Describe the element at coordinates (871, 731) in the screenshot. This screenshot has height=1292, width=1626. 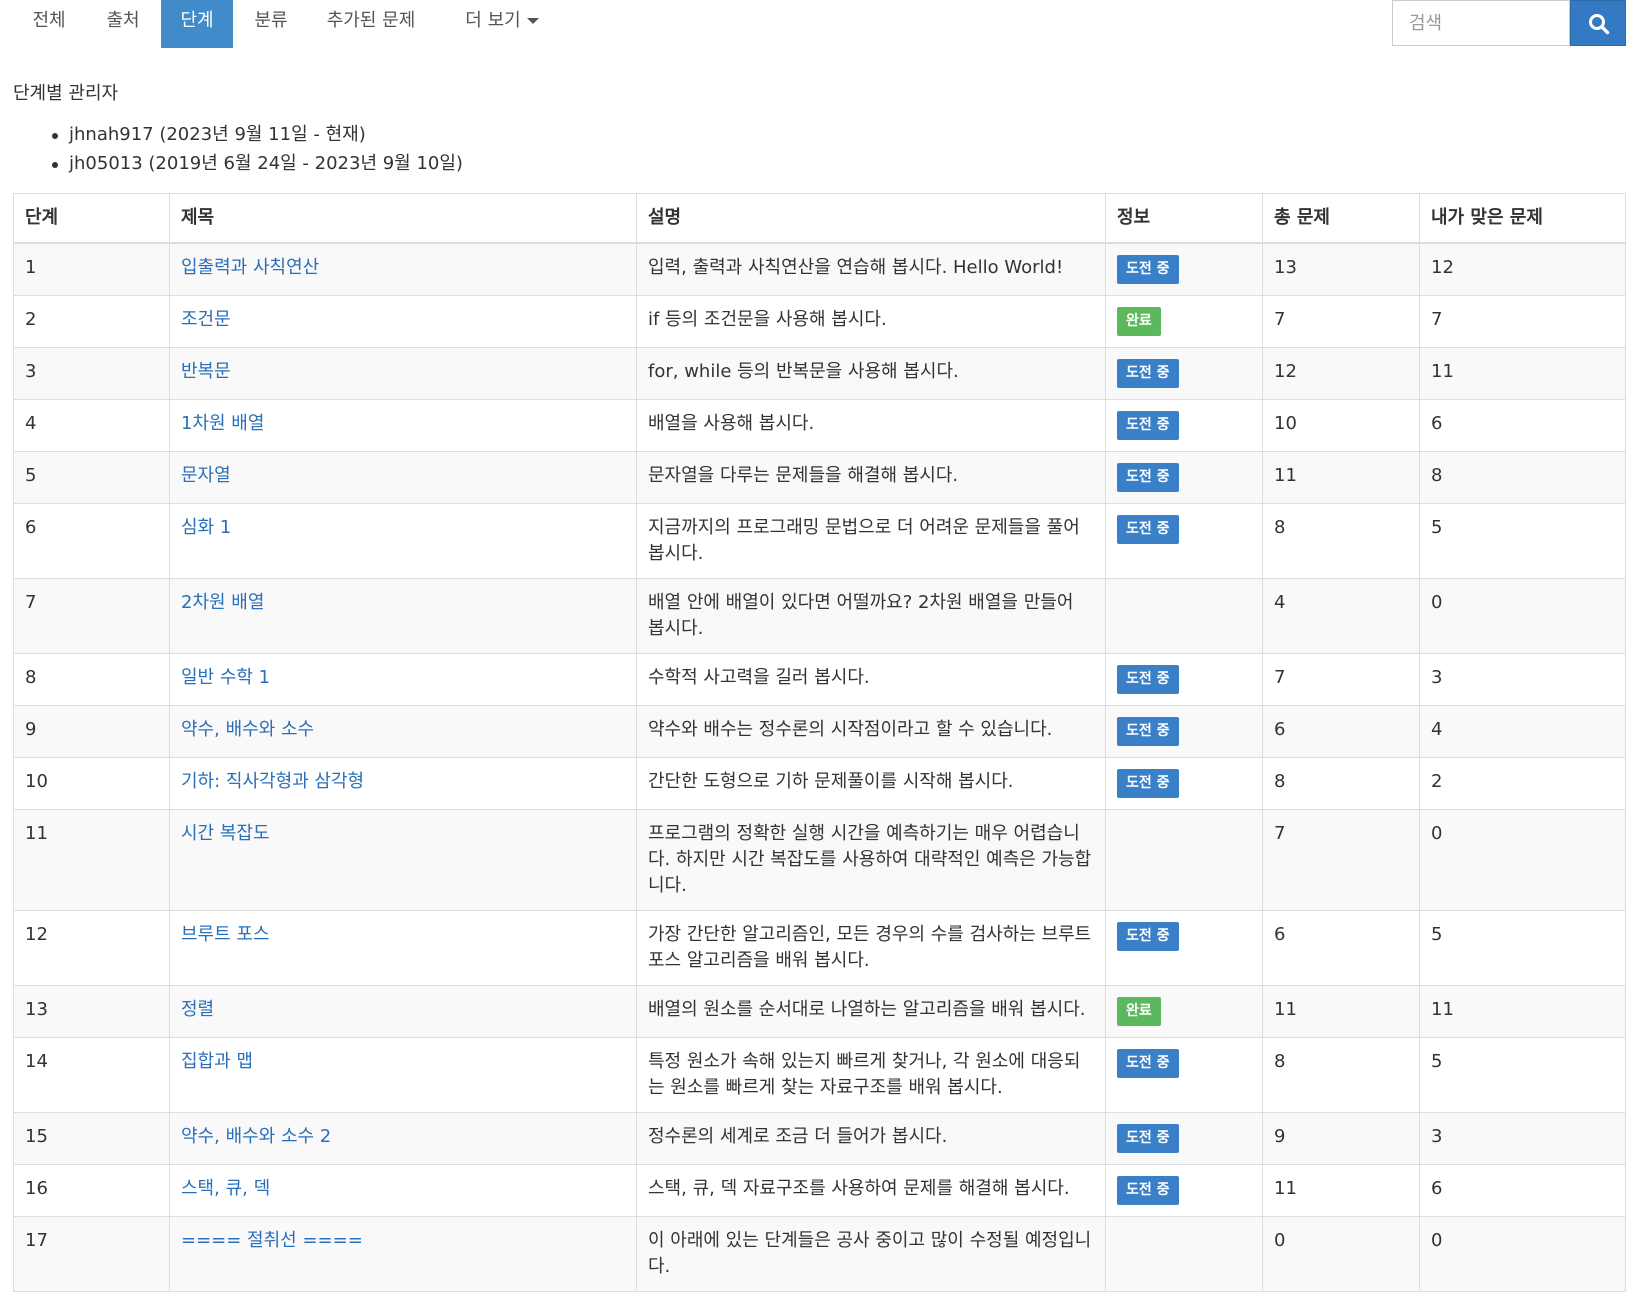
I see `step-description: 약수와 배수는 정수론의 시작점이라고 할 수 있습니다.` at that location.